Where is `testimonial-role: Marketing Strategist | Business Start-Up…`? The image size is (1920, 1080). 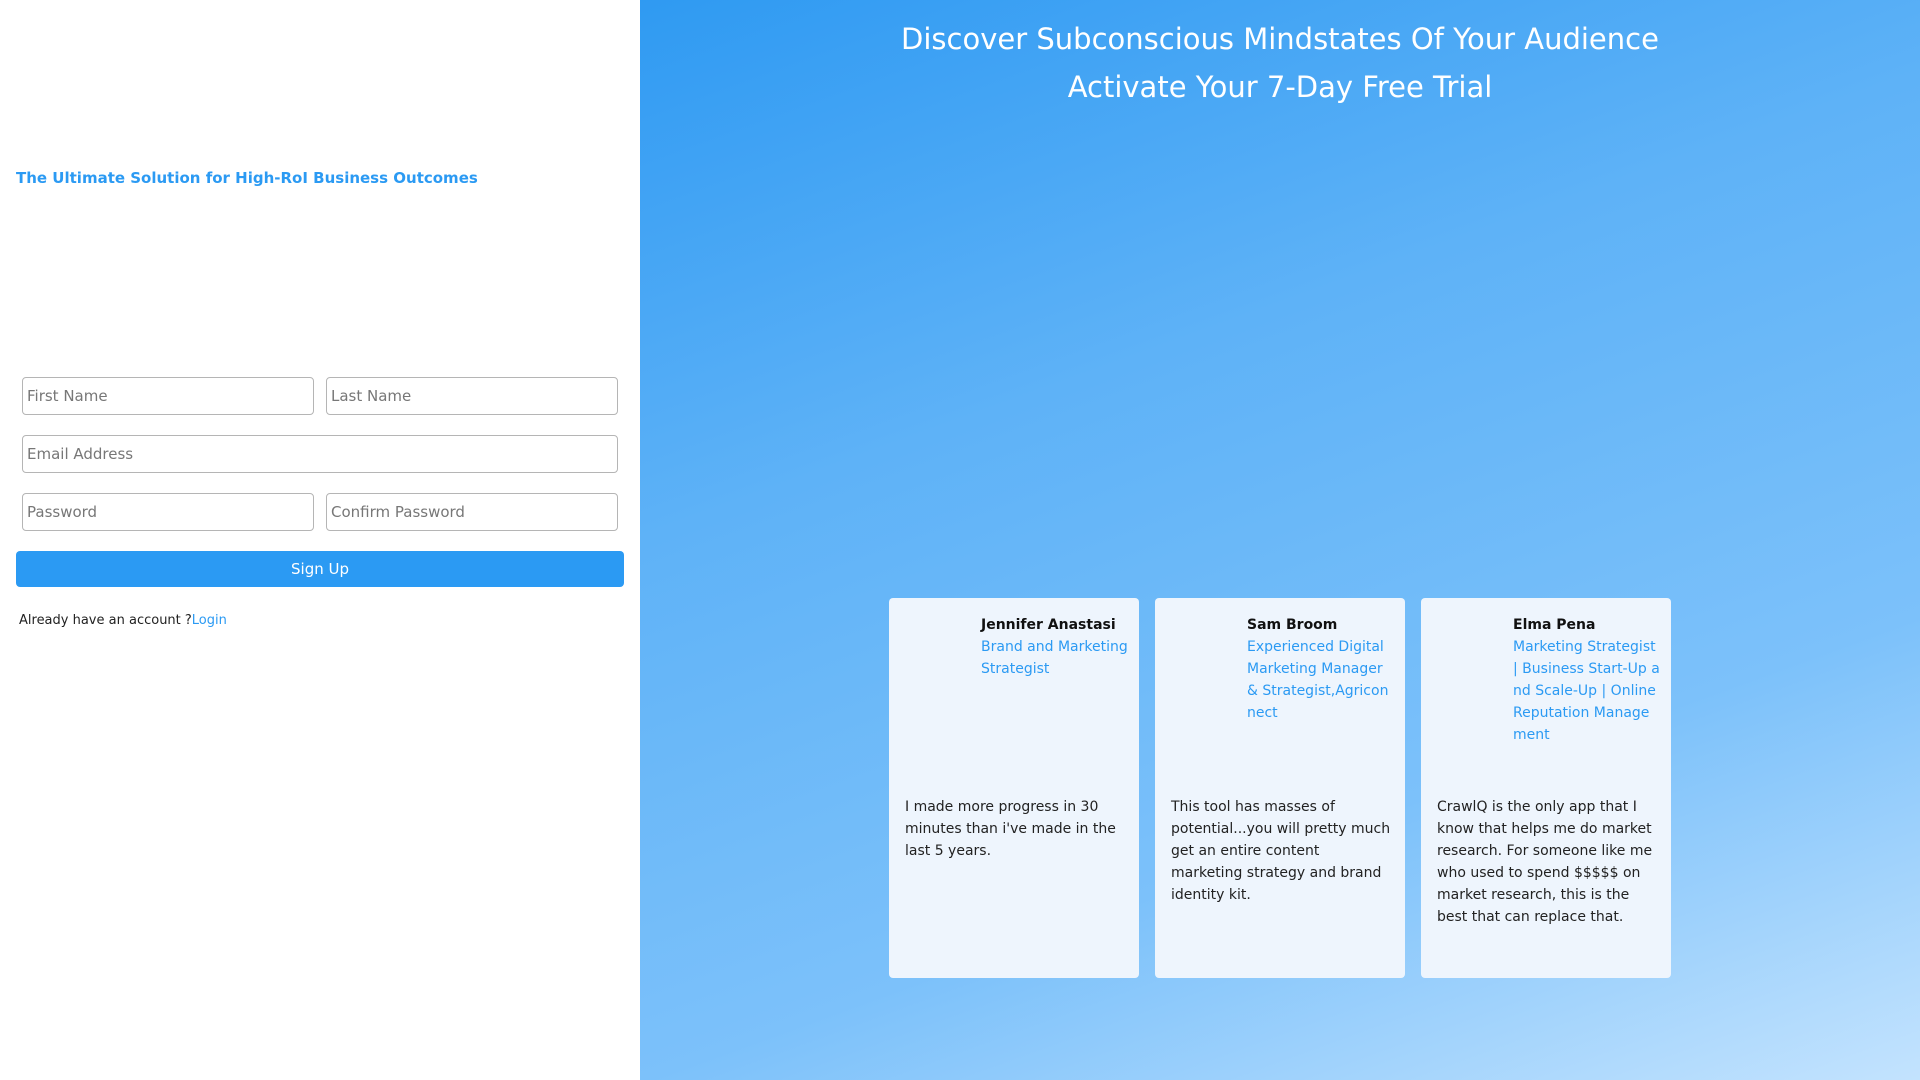 testimonial-role: Marketing Strategist | Business Start-Up… is located at coordinates (1586, 691).